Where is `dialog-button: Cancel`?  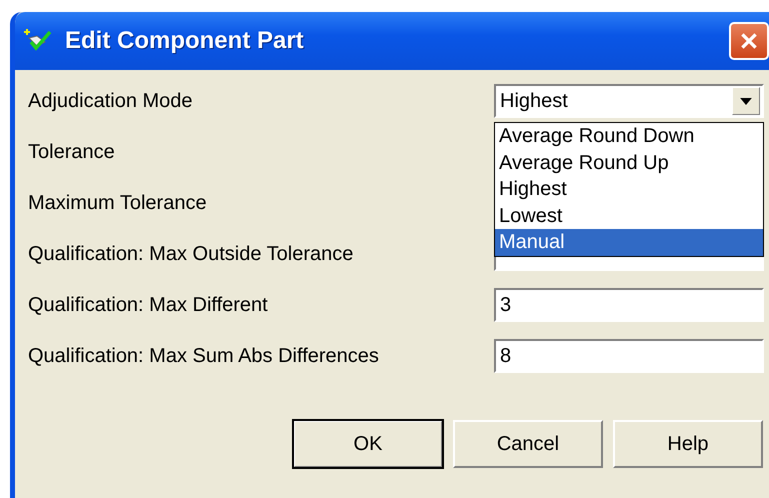 dialog-button: Cancel is located at coordinates (528, 444).